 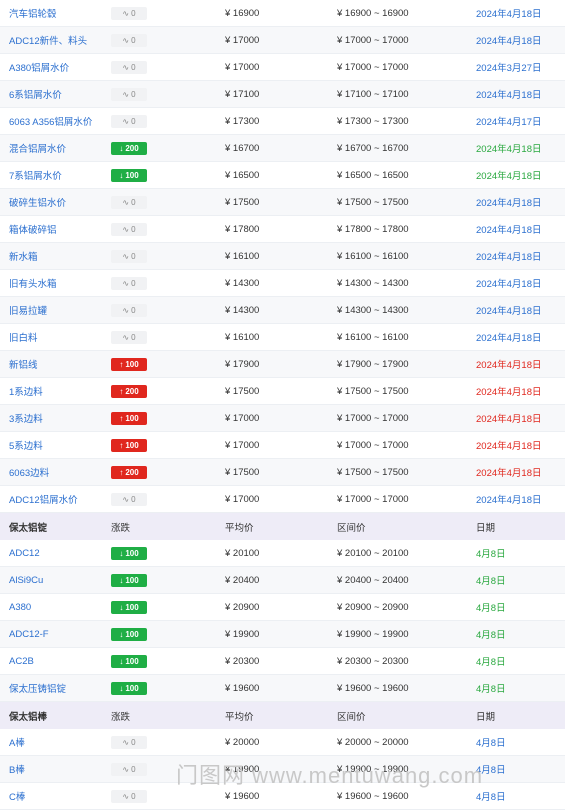 I want to click on price-range: ¥ 17100 ~ 17100, so click(x=373, y=94).